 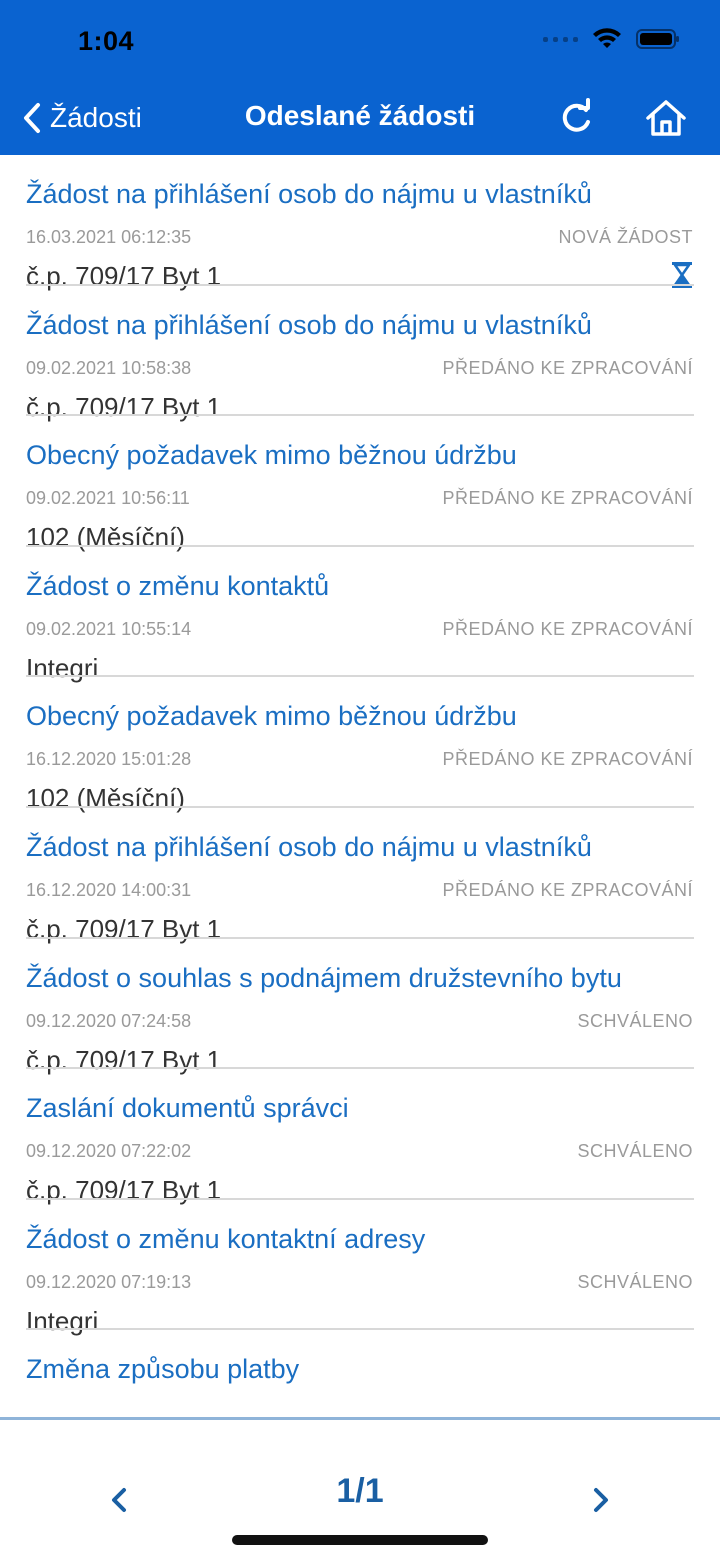 I want to click on request-date: 09.02.2021 10:55:14, so click(x=109, y=628).